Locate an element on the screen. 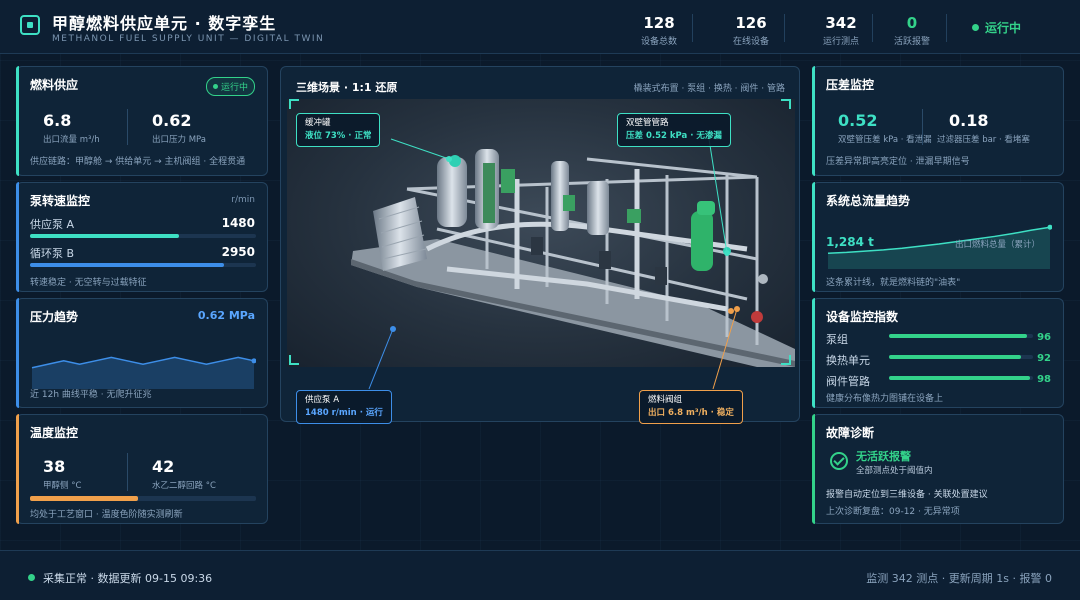 The image size is (1080, 600). diagnosis-headline: 无活跃报警 is located at coordinates (883, 456).